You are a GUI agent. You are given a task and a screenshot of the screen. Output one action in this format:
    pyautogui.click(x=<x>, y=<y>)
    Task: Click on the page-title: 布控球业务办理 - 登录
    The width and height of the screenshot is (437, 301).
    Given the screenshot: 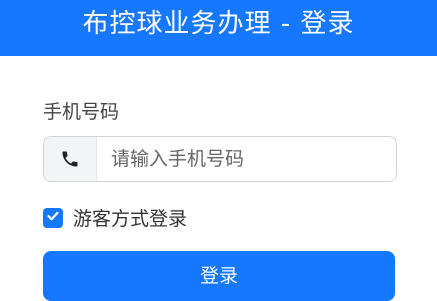 What is the action you would take?
    pyautogui.click(x=218, y=23)
    